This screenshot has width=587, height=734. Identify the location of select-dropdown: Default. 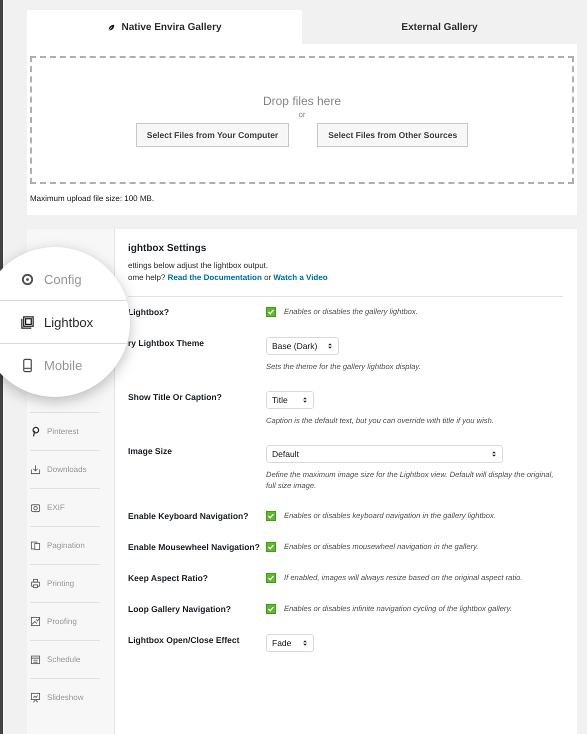
(384, 454).